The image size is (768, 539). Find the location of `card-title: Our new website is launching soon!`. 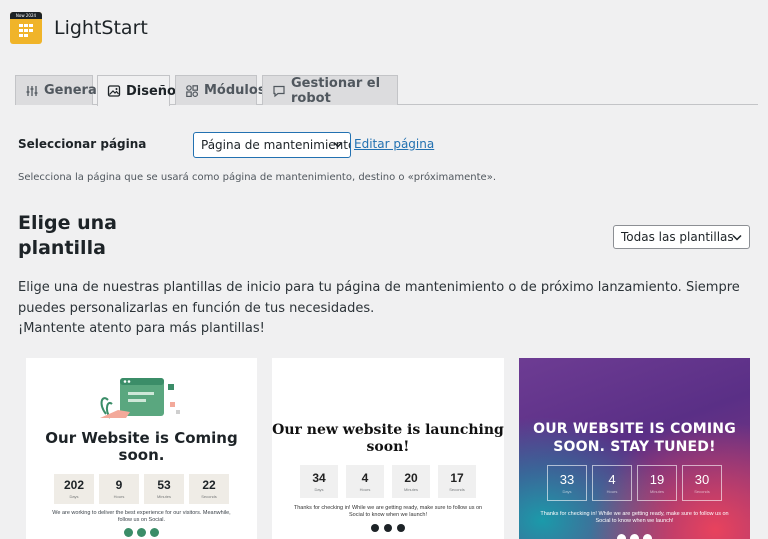

card-title: Our new website is launching soon! is located at coordinates (388, 438).